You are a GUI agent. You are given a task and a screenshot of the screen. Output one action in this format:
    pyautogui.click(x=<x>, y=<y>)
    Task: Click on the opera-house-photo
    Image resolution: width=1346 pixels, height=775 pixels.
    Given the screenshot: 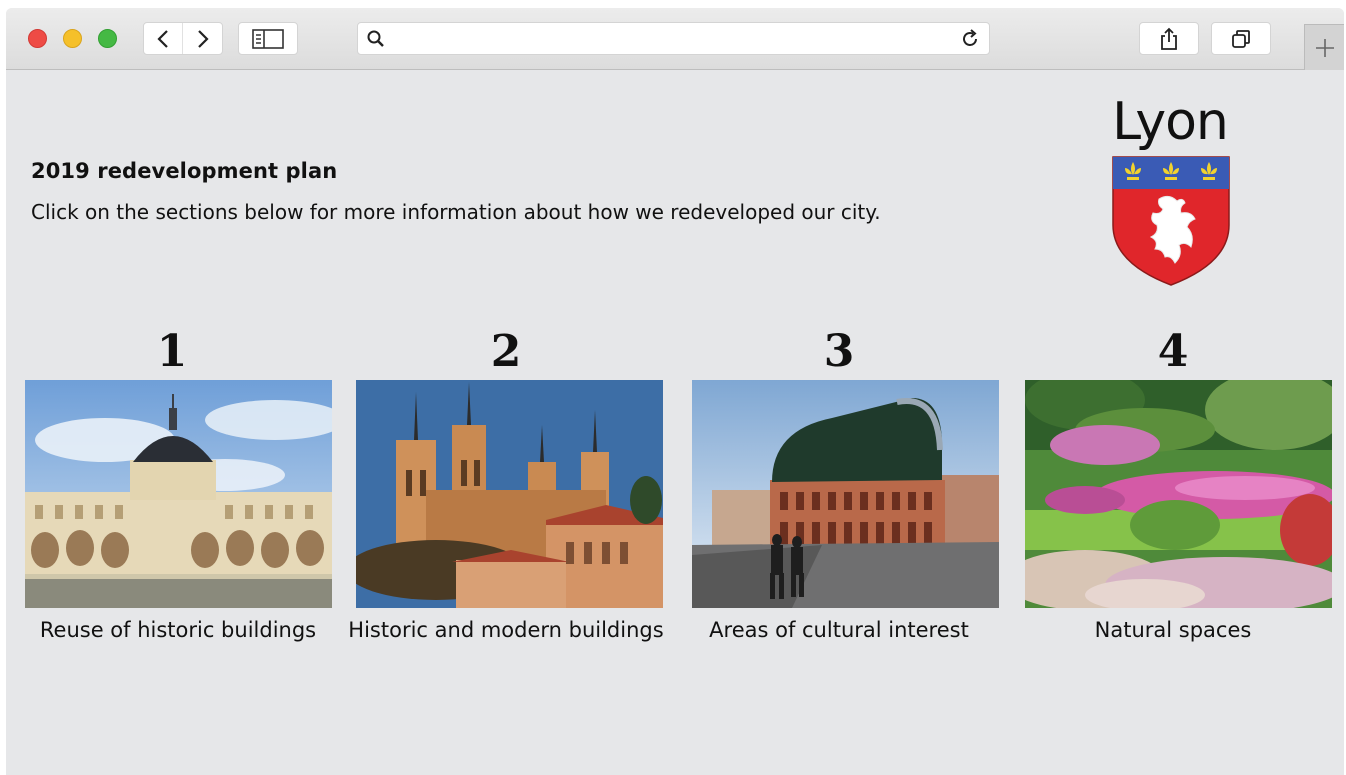 What is the action you would take?
    pyautogui.click(x=845, y=494)
    